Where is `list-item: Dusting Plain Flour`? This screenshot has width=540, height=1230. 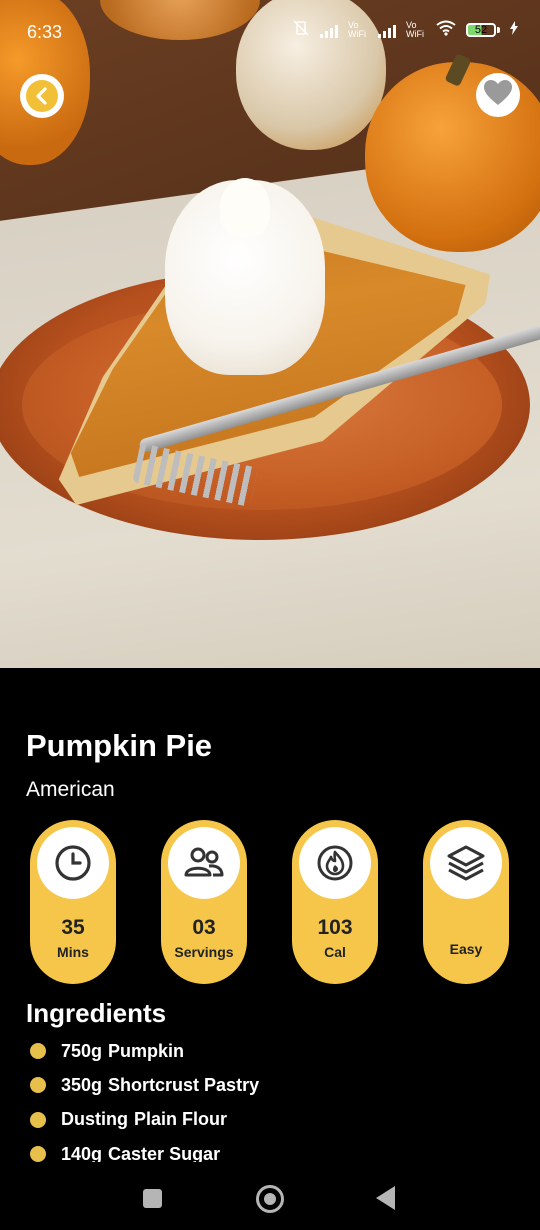
list-item: Dusting Plain Flour is located at coordinates (144, 1120).